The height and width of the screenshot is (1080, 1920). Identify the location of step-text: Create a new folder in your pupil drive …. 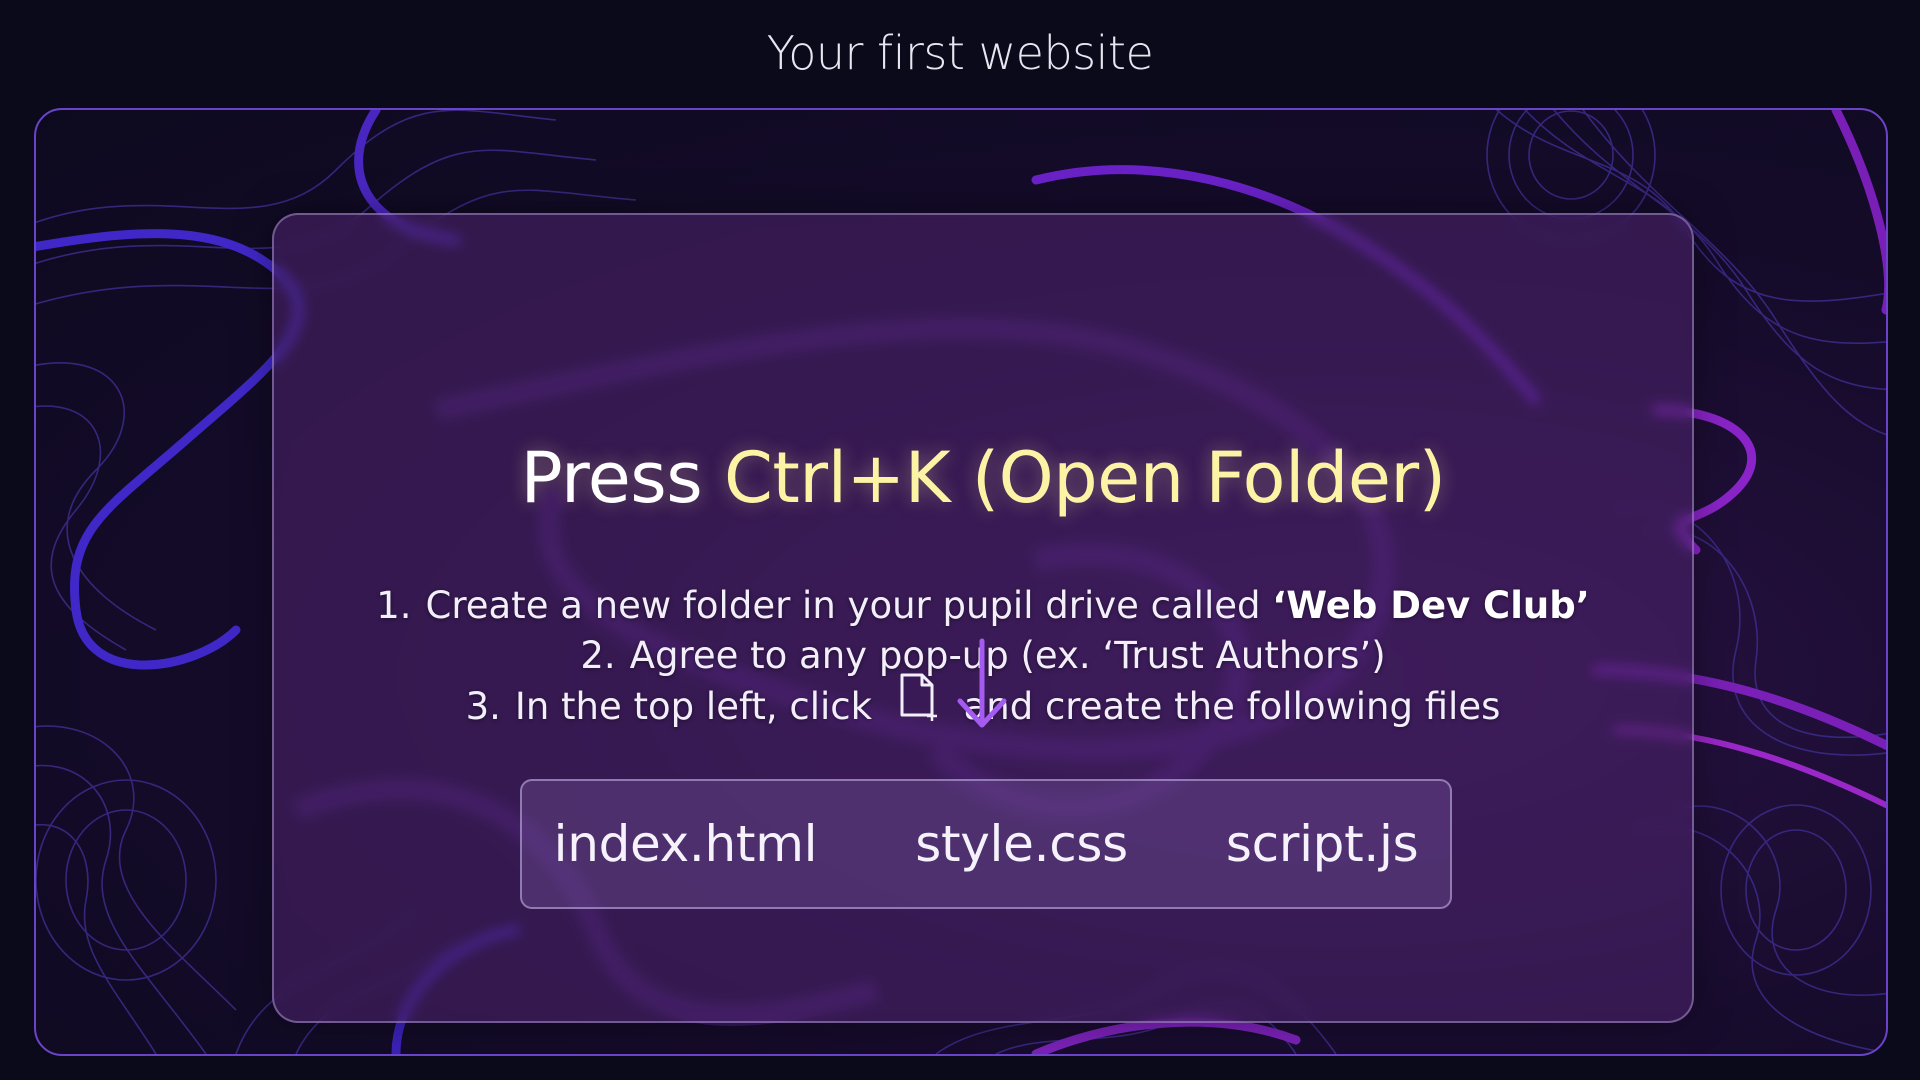
(849, 605).